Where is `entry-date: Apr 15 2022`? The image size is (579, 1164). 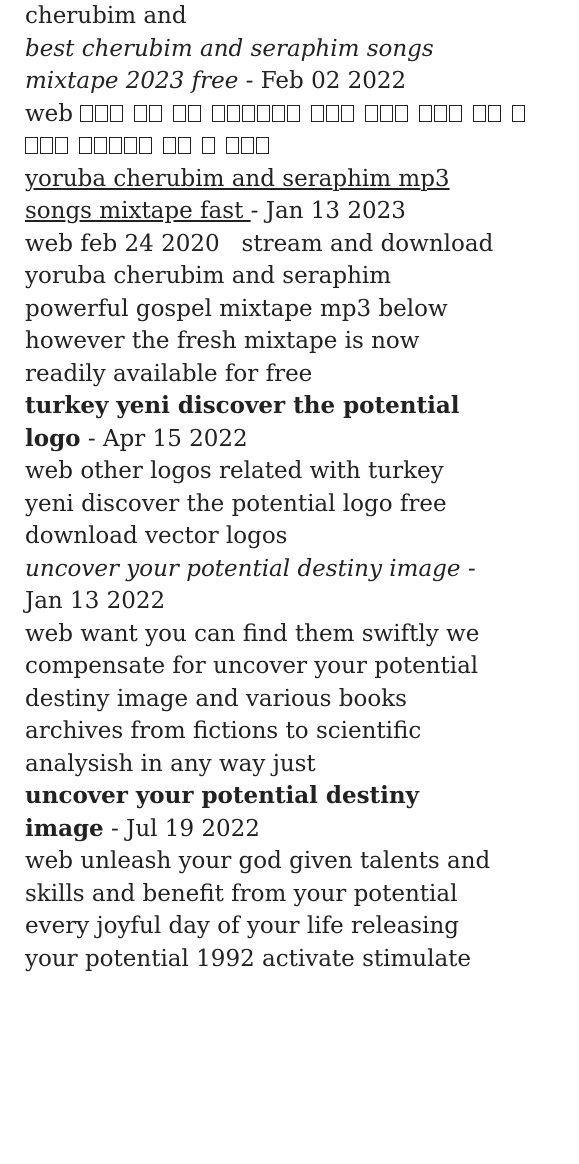
entry-date: Apr 15 2022 is located at coordinates (175, 438).